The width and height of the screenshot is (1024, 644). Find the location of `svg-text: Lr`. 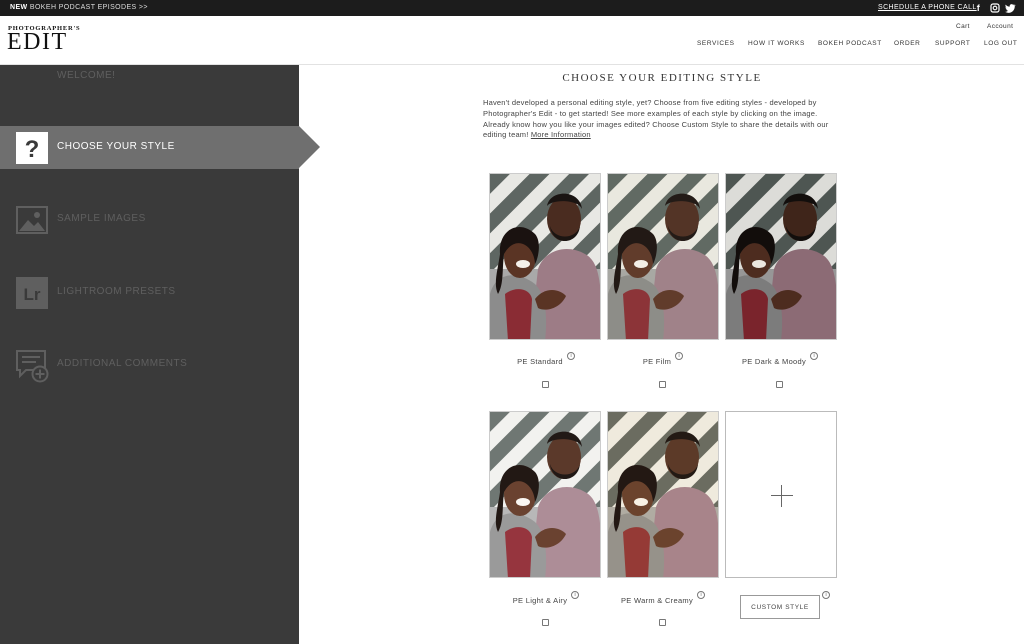

svg-text: Lr is located at coordinates (32, 294).